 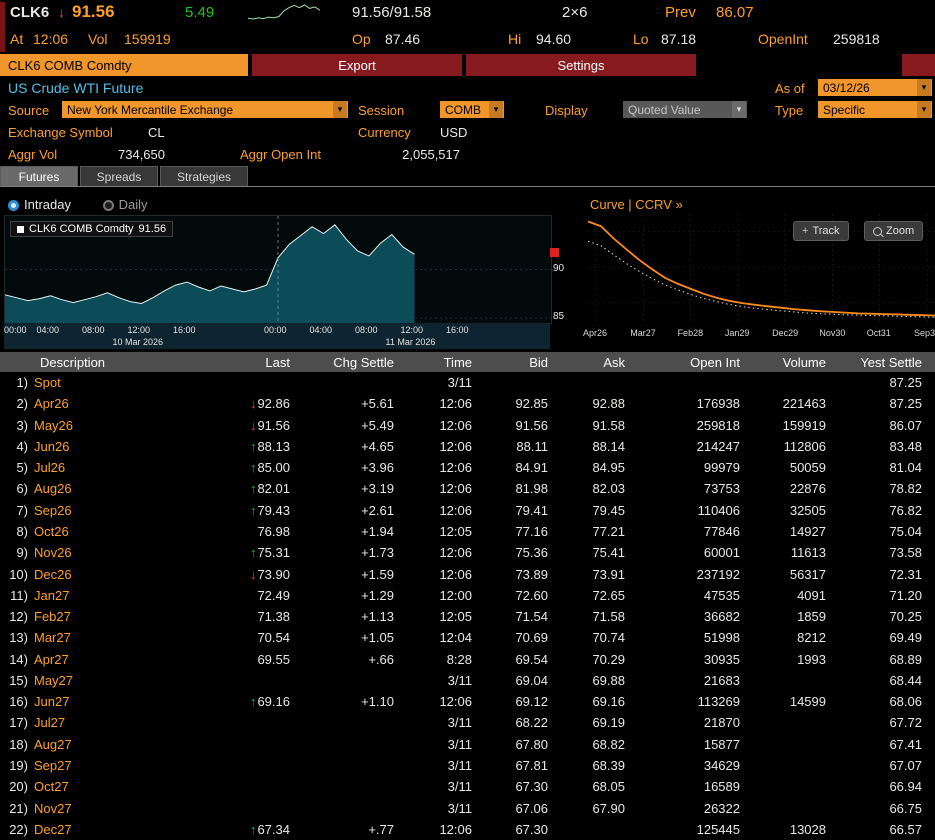 What do you see at coordinates (608, 808) in the screenshot?
I see `cell-ask: 67.90` at bounding box center [608, 808].